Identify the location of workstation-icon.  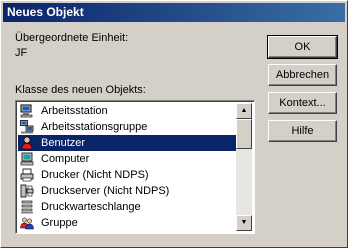
(26, 111).